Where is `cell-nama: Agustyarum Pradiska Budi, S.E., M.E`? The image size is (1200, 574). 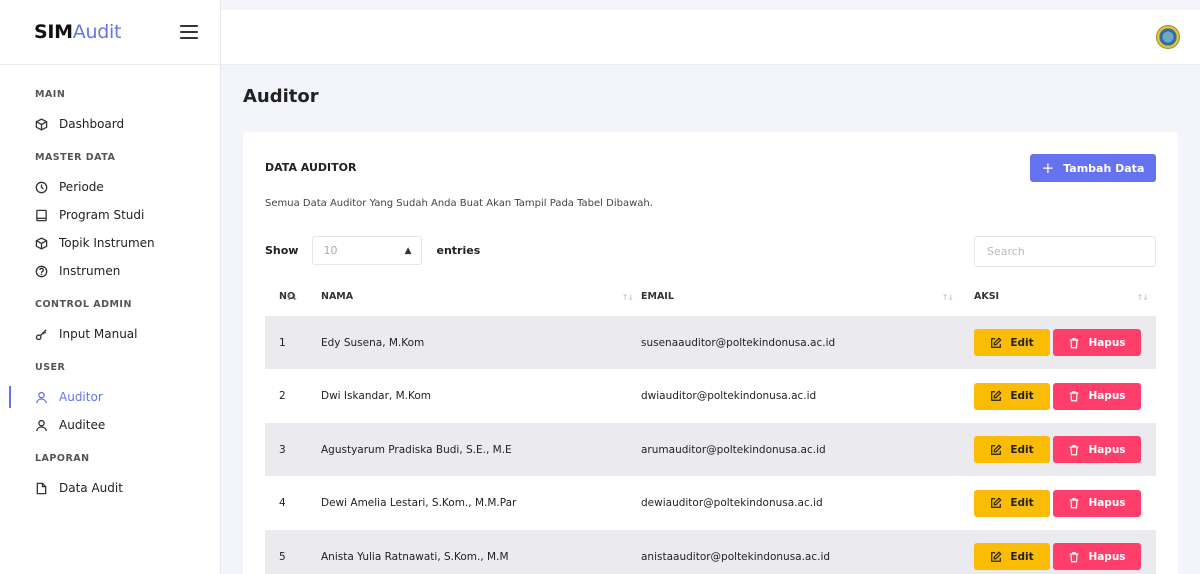
cell-nama: Agustyarum Pradiska Budi, S.E., M.E is located at coordinates (416, 449).